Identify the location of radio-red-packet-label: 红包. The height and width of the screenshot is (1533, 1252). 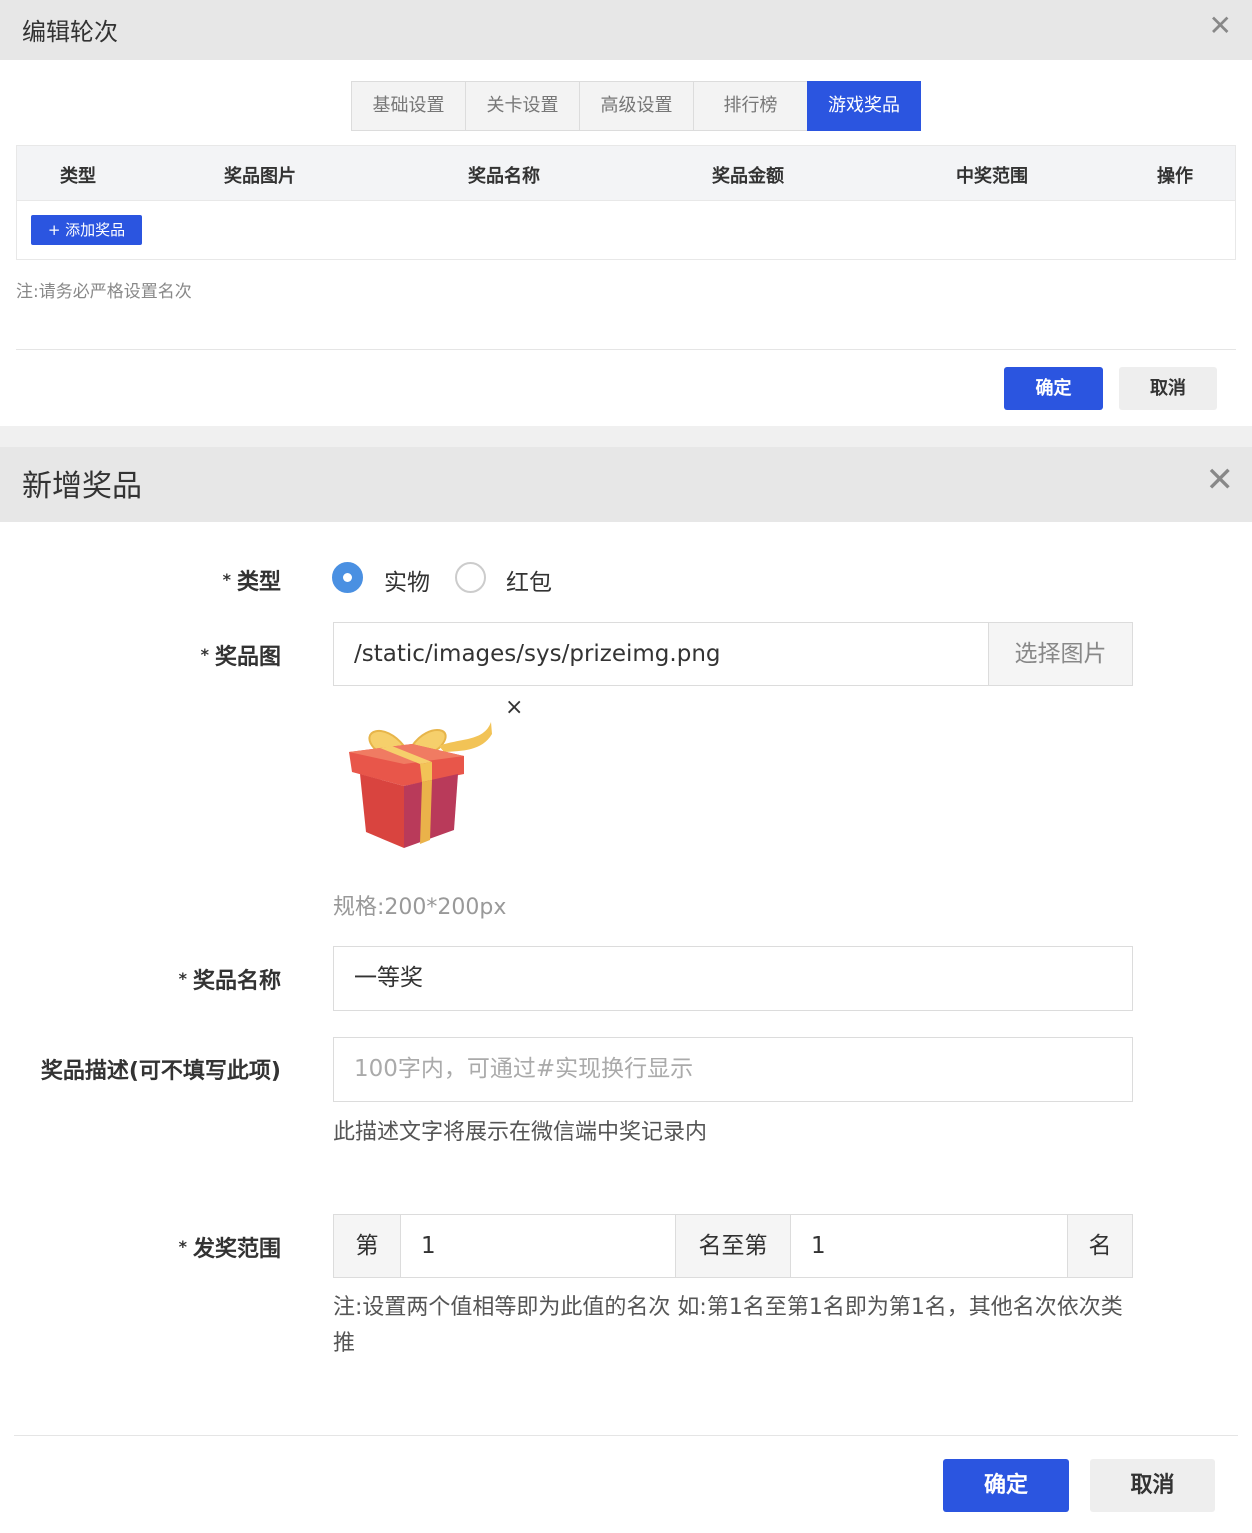
(529, 583).